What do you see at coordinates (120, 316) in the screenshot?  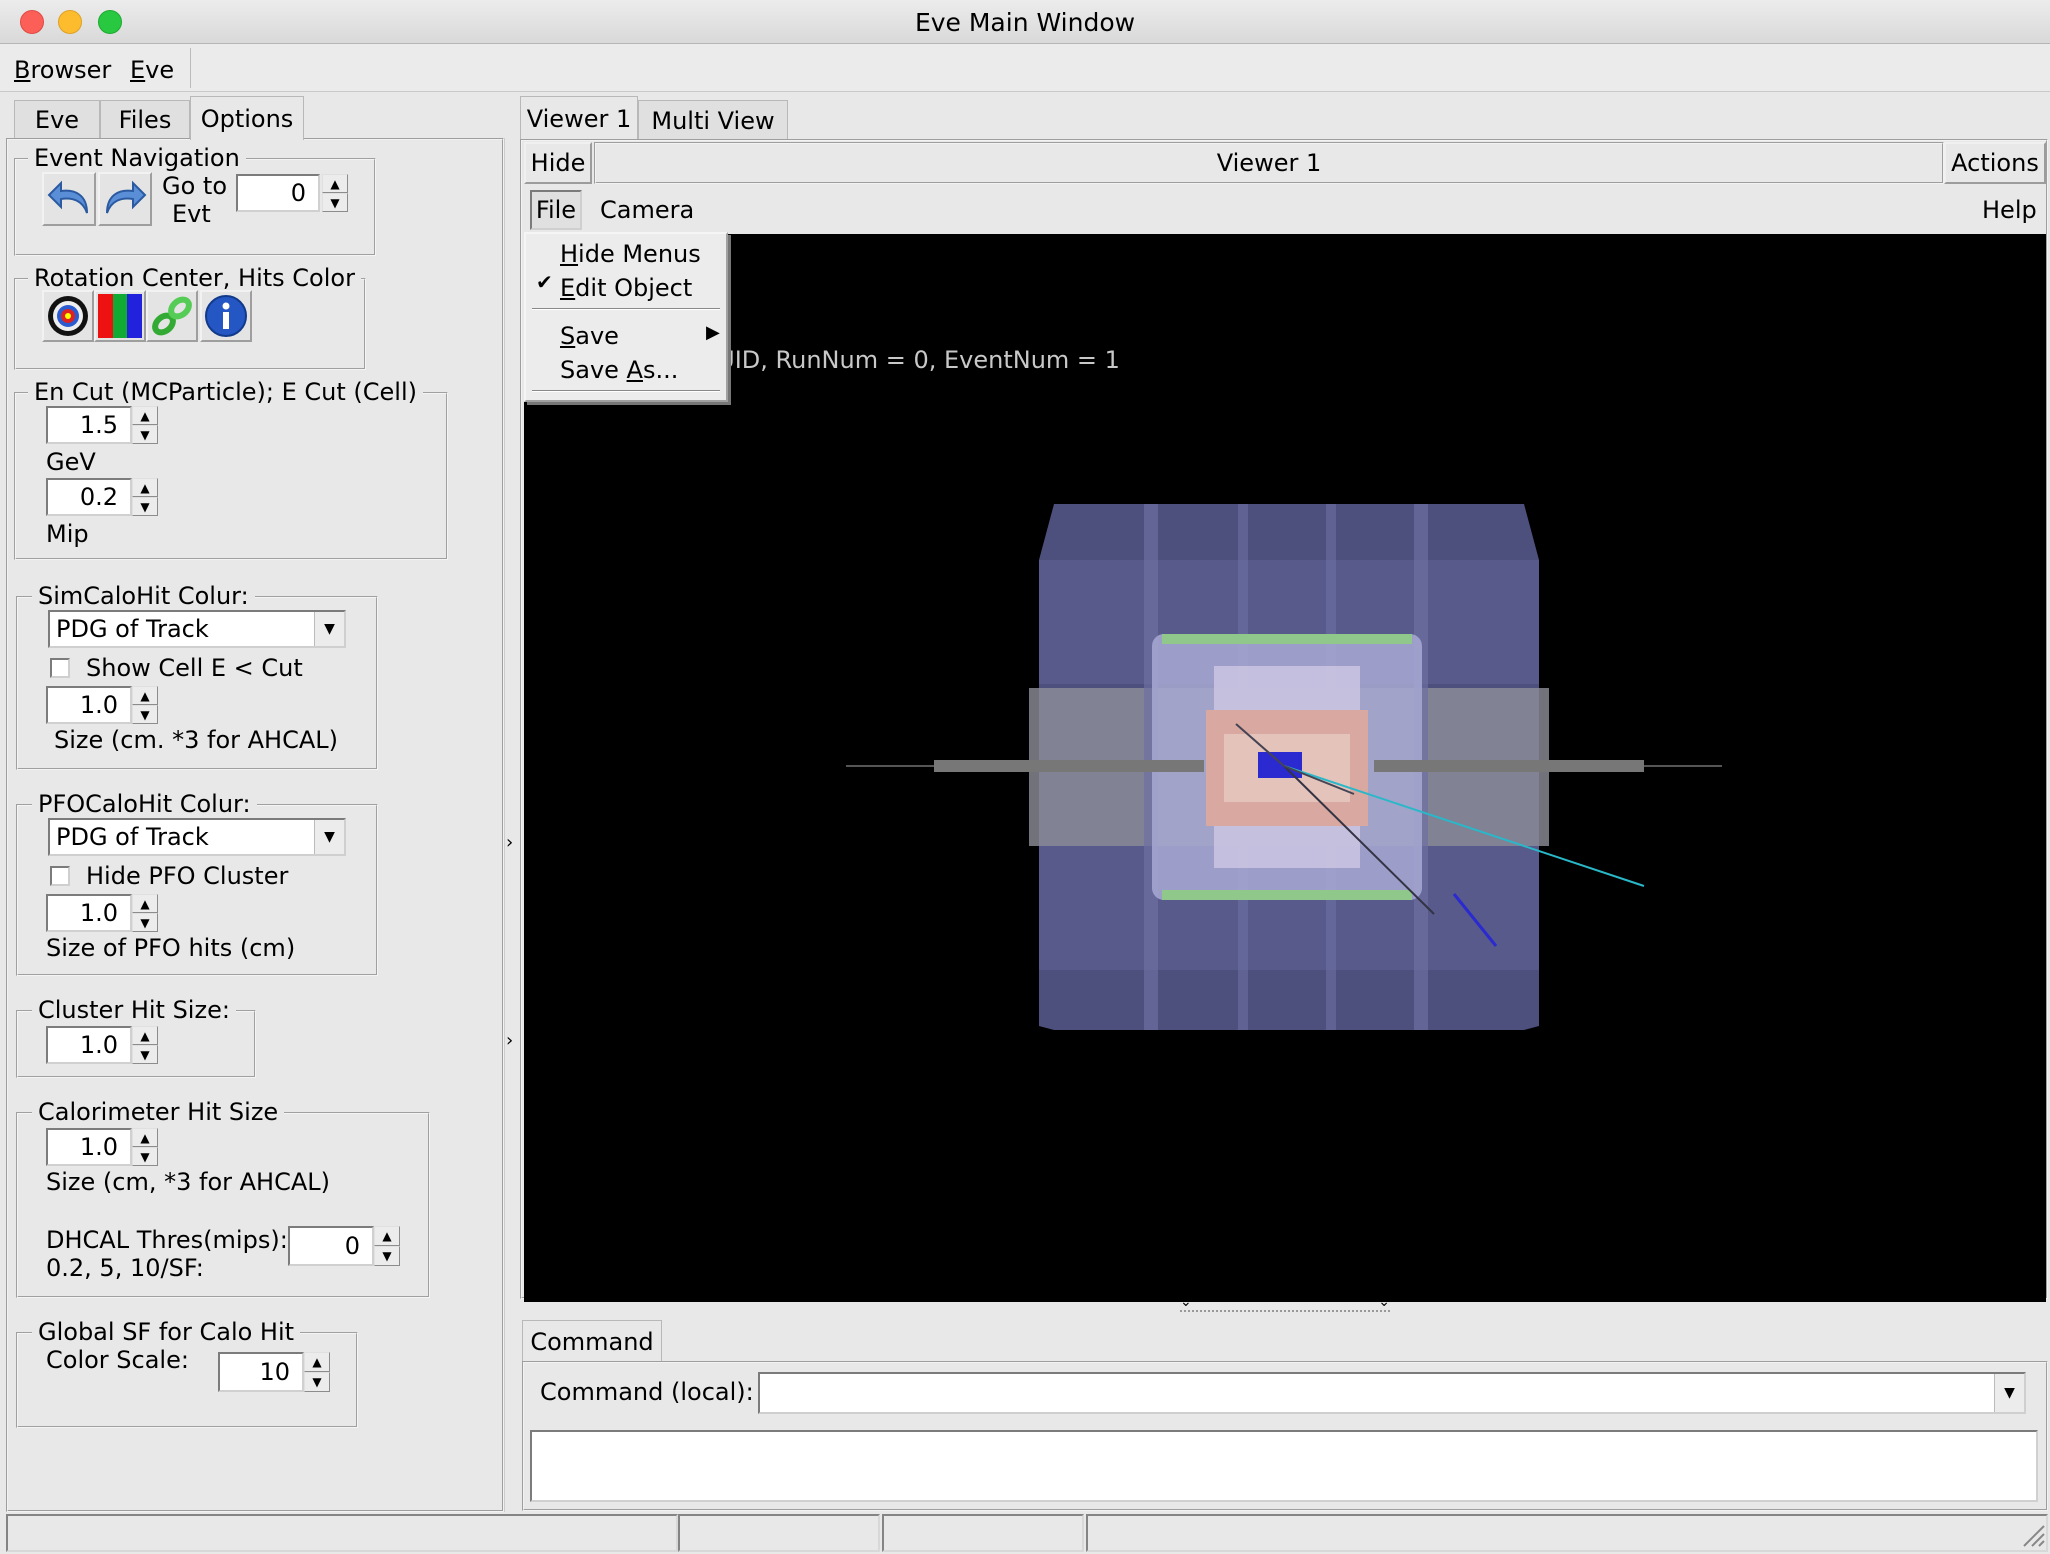 I see `hits-color-button` at bounding box center [120, 316].